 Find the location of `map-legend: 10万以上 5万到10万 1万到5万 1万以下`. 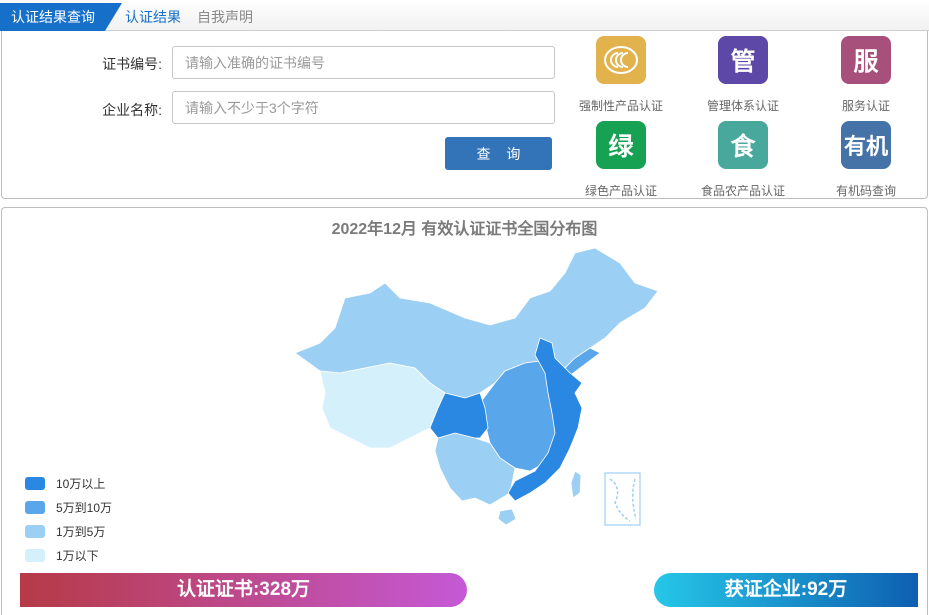

map-legend: 10万以上 5万到10万 1万到5万 1万以下 is located at coordinates (68, 519).